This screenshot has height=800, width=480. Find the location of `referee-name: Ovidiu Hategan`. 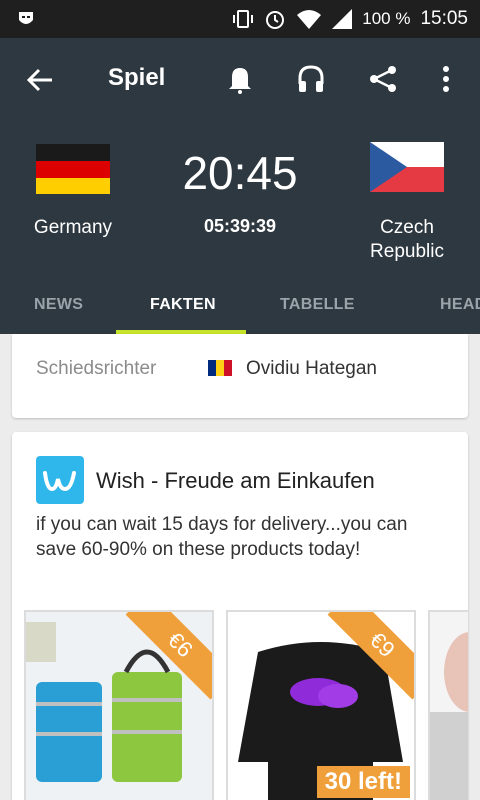

referee-name: Ovidiu Hategan is located at coordinates (311, 369).